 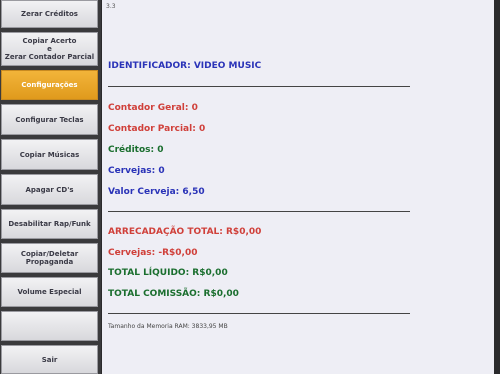 What do you see at coordinates (49, 14) in the screenshot?
I see `zerar-creditos-button: Zerar Créditos` at bounding box center [49, 14].